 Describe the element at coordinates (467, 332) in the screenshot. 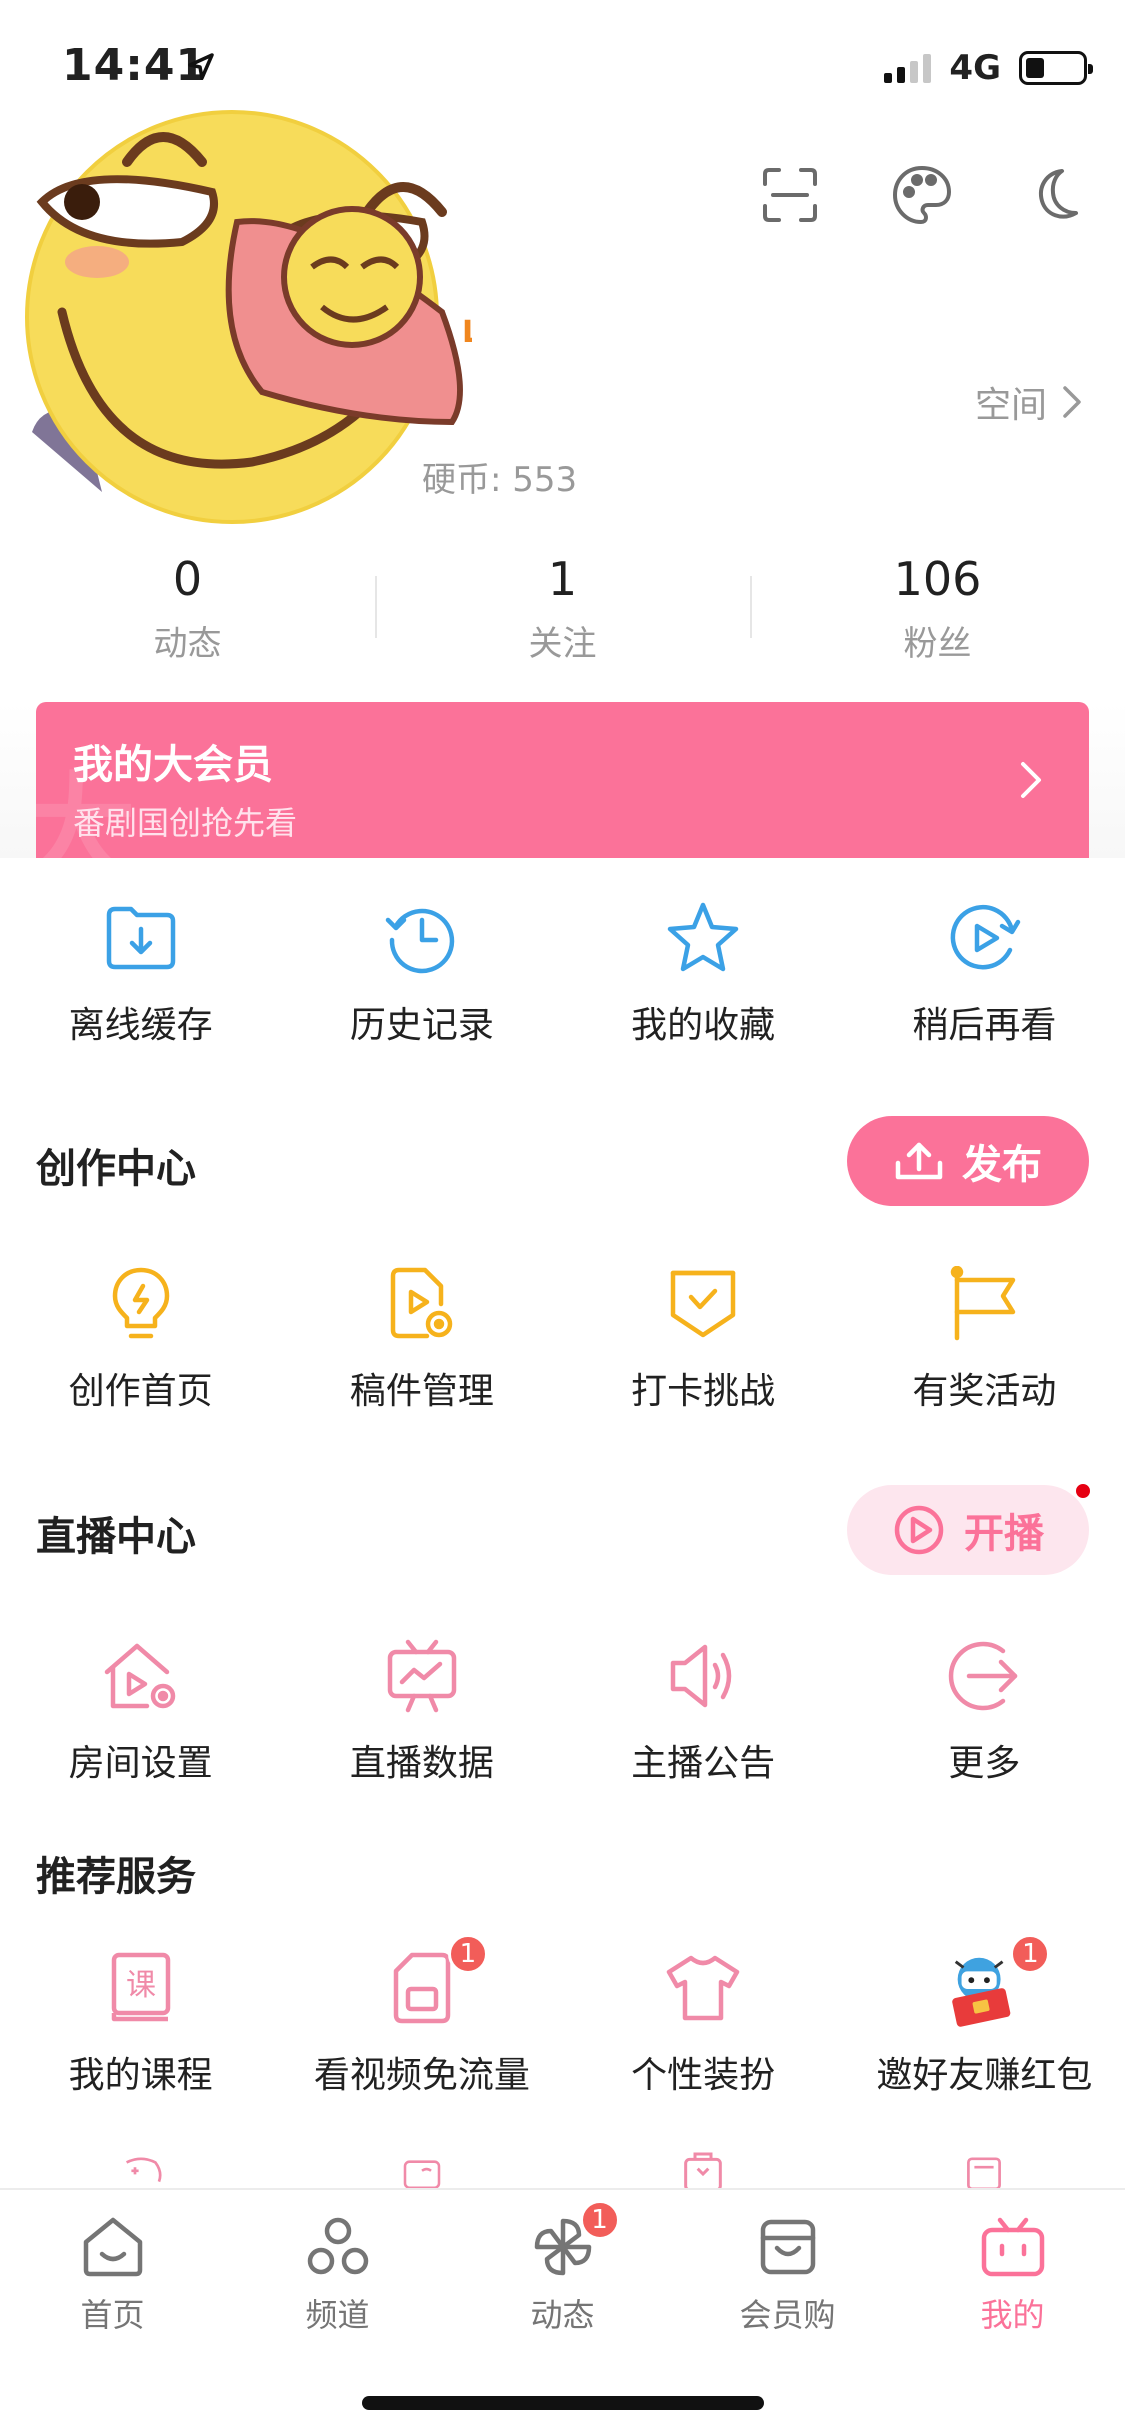

I see `level-badge: LV5` at that location.